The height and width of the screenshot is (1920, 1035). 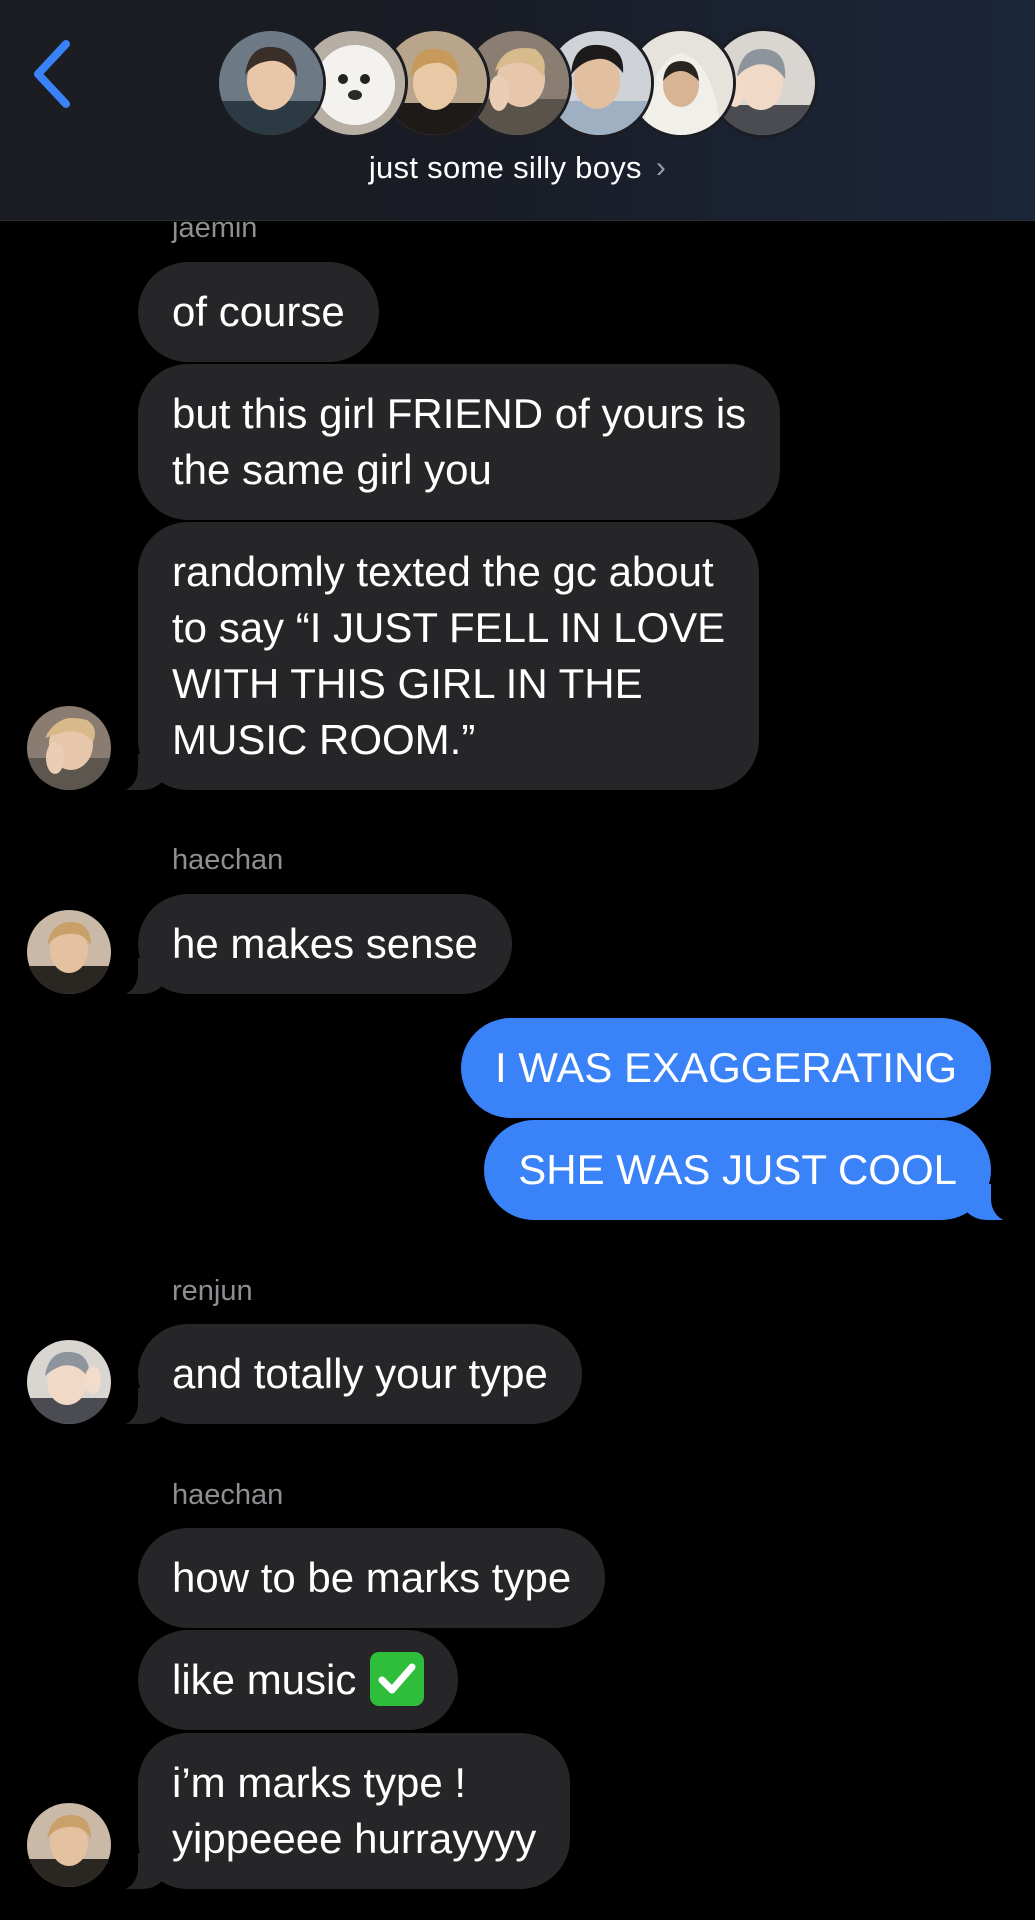 What do you see at coordinates (212, 1291) in the screenshot?
I see `sender-label-renjun: renjun` at bounding box center [212, 1291].